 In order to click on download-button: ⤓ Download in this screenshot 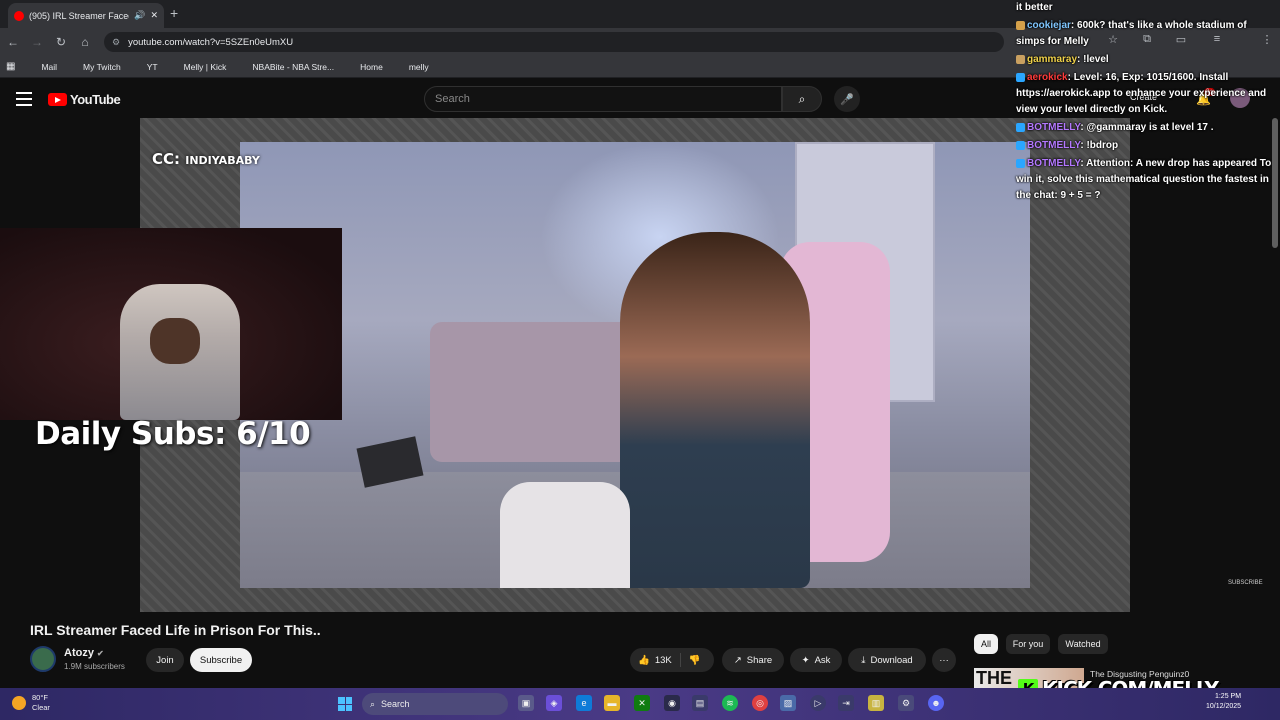, I will do `click(887, 660)`.